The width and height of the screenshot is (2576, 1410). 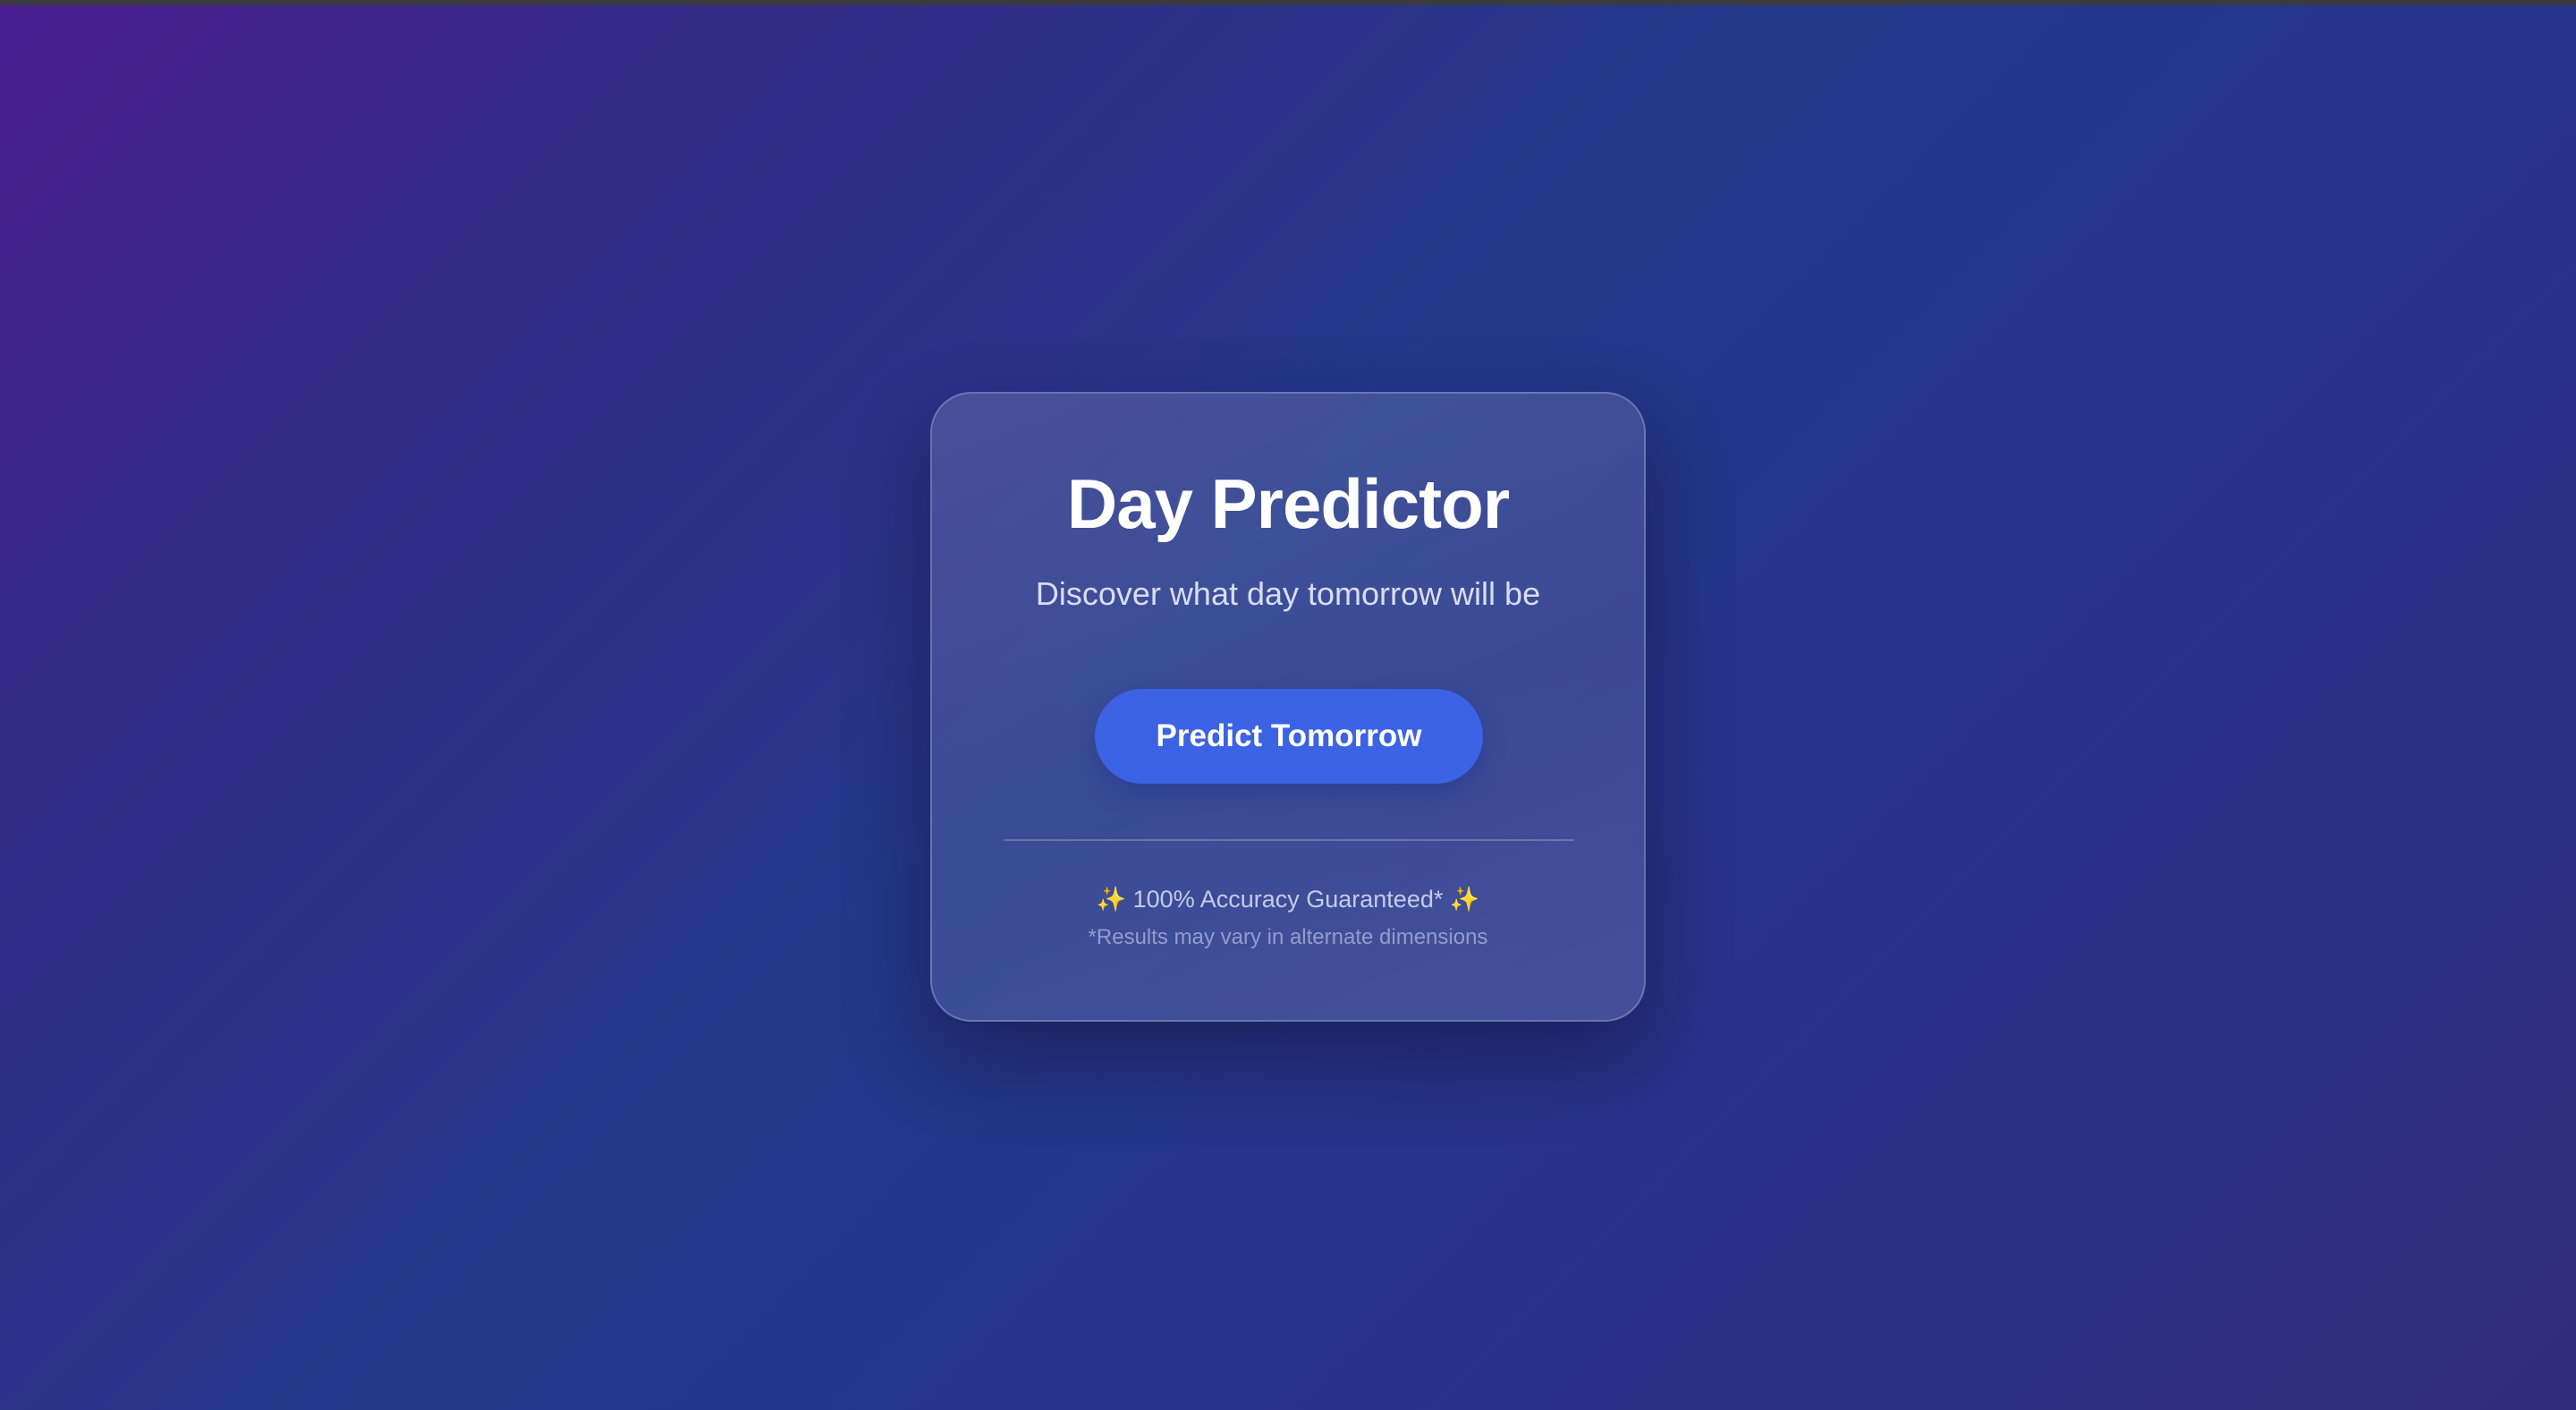 I want to click on divider, so click(x=1289, y=840).